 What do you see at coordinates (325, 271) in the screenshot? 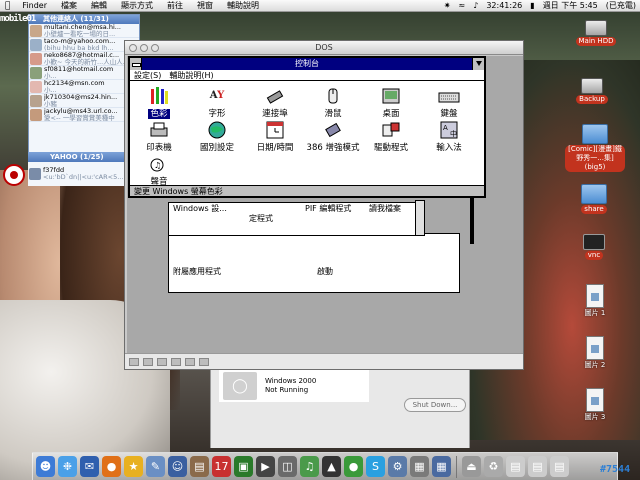
I see `group-startup: 啟動` at bounding box center [325, 271].